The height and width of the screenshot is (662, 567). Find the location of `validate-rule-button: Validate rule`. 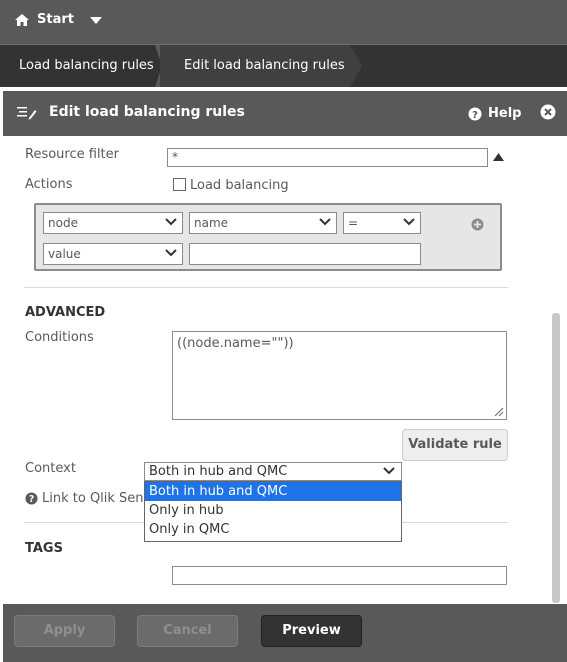

validate-rule-button: Validate rule is located at coordinates (455, 445).